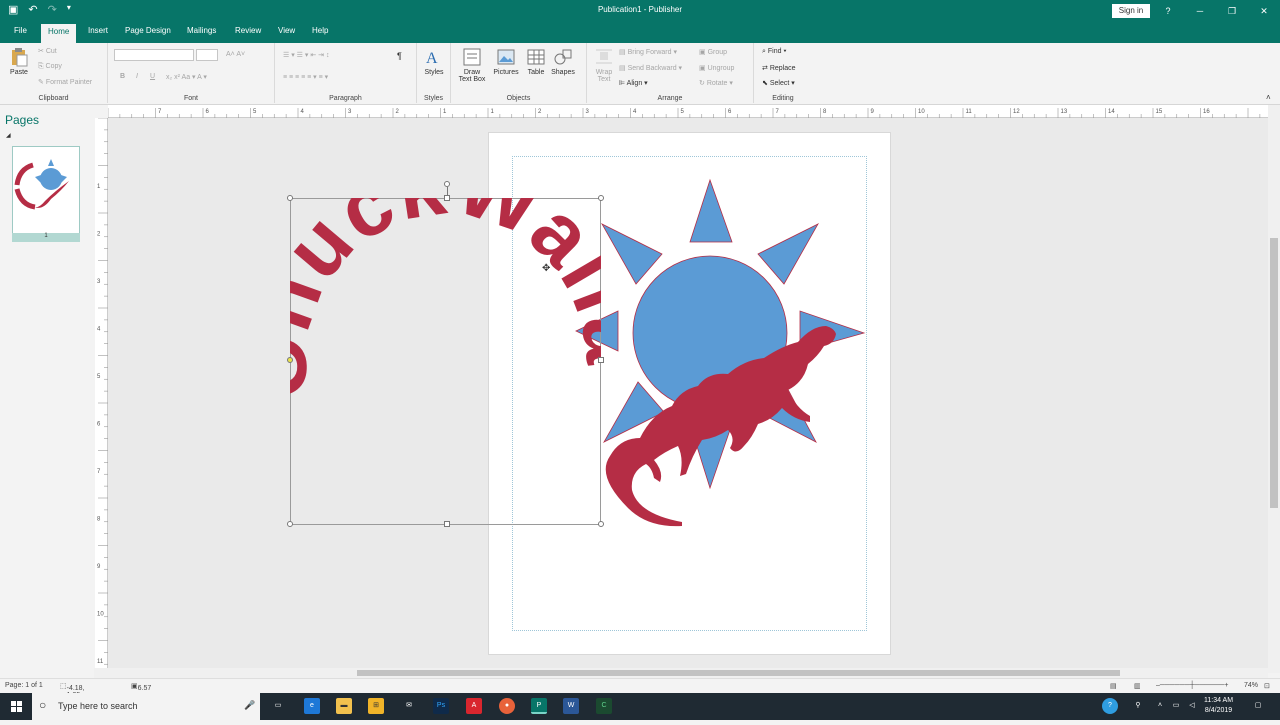  What do you see at coordinates (8, 135) in the screenshot?
I see `collapse-pane-icon: ◢` at bounding box center [8, 135].